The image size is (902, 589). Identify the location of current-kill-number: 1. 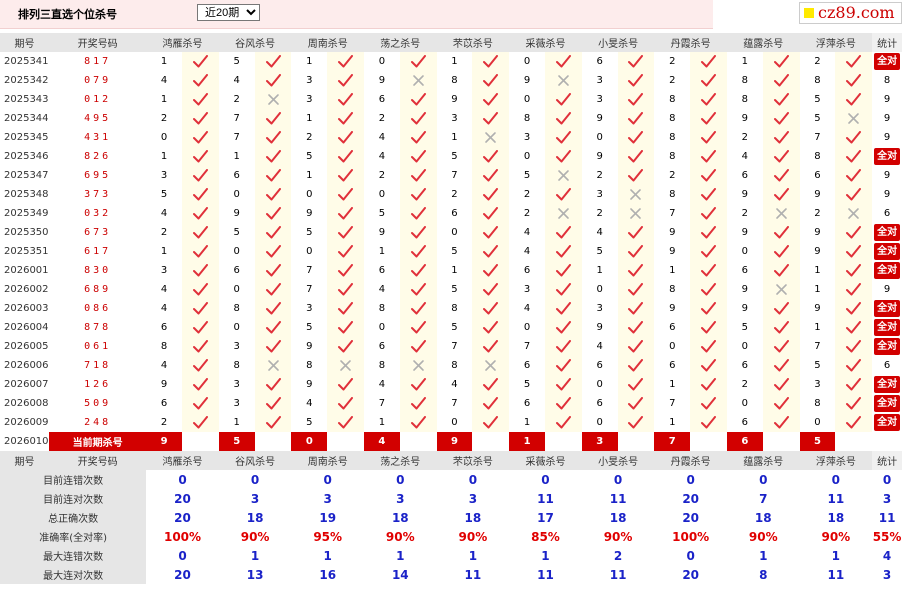
(527, 441).